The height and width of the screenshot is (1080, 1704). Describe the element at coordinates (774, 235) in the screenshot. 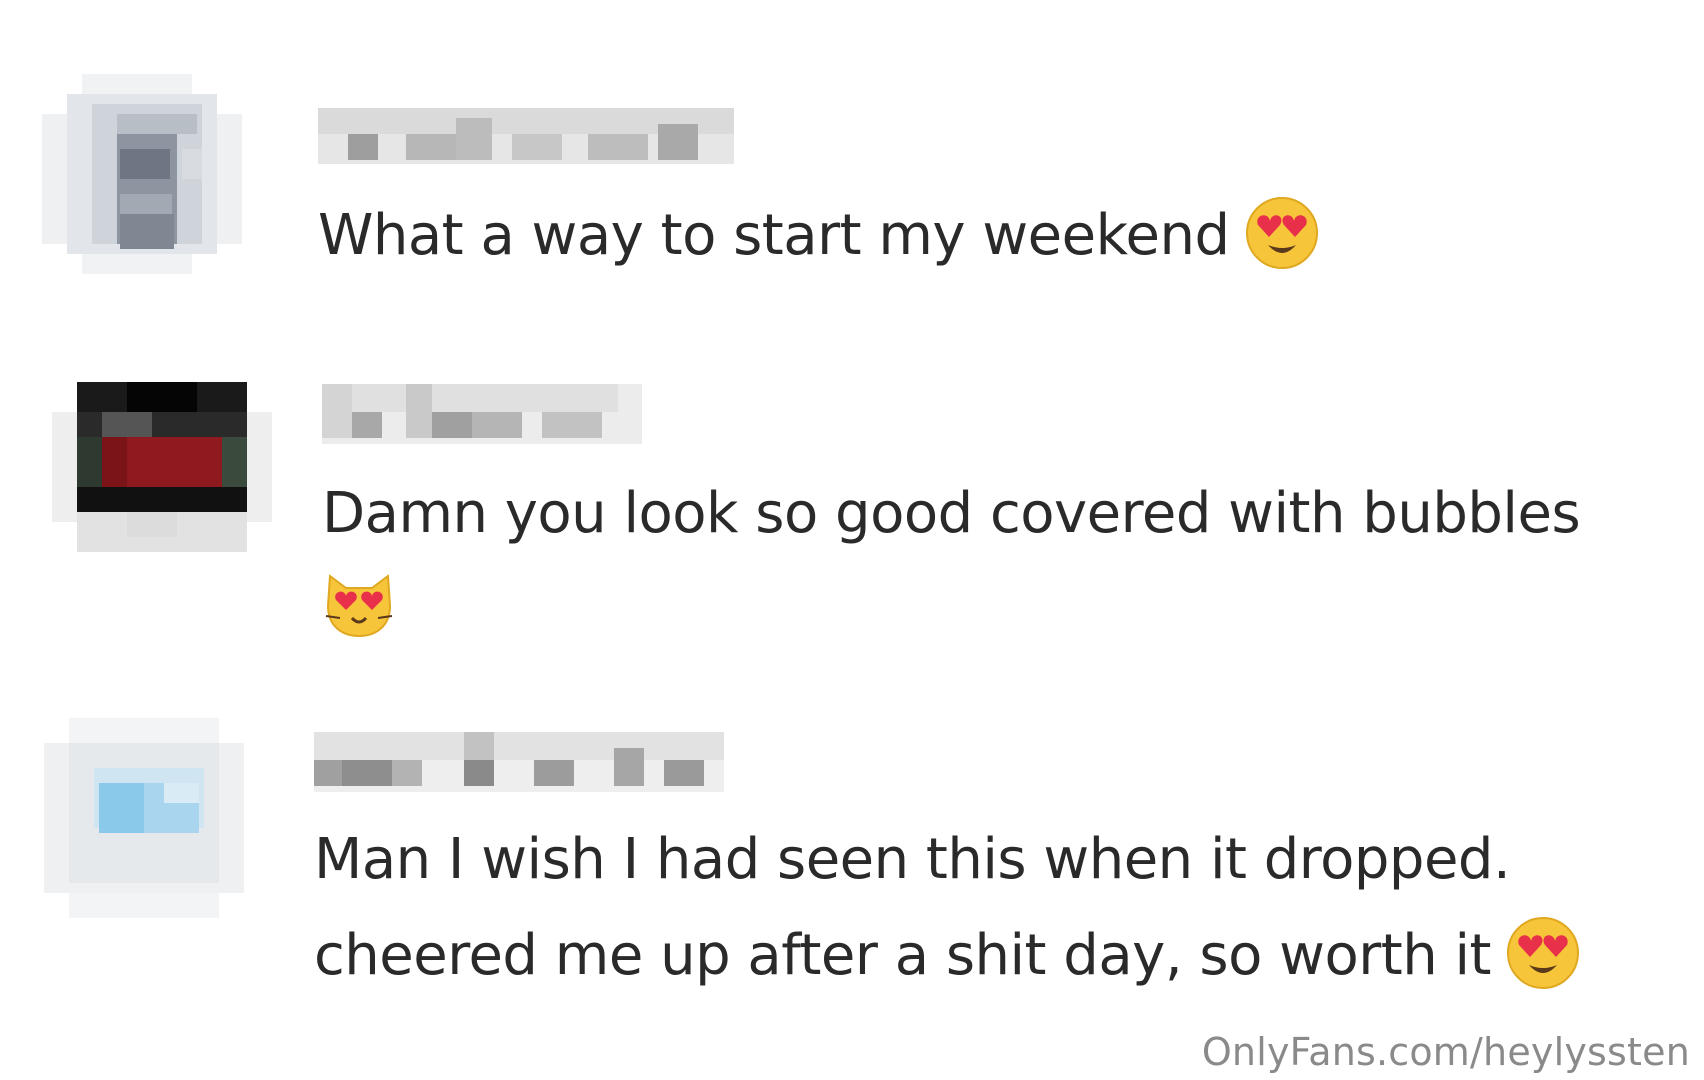

I see `comment-text-body: What a way to start my weekend` at that location.